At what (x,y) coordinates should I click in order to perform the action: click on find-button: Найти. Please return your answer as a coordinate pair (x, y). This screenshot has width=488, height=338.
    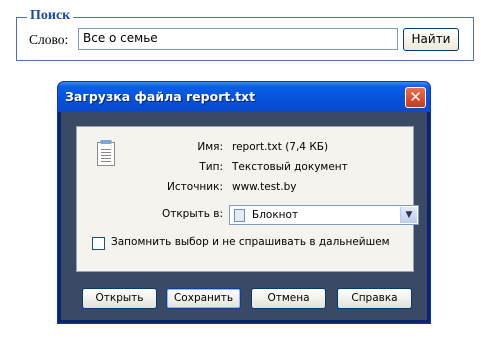
    Looking at the image, I should click on (431, 39).